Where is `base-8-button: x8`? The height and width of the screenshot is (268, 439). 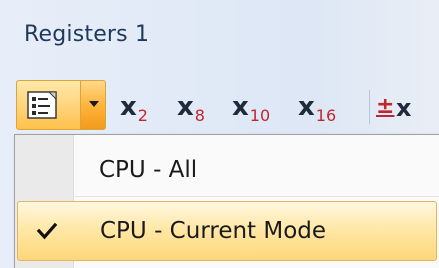
base-8-button: x8 is located at coordinates (191, 108).